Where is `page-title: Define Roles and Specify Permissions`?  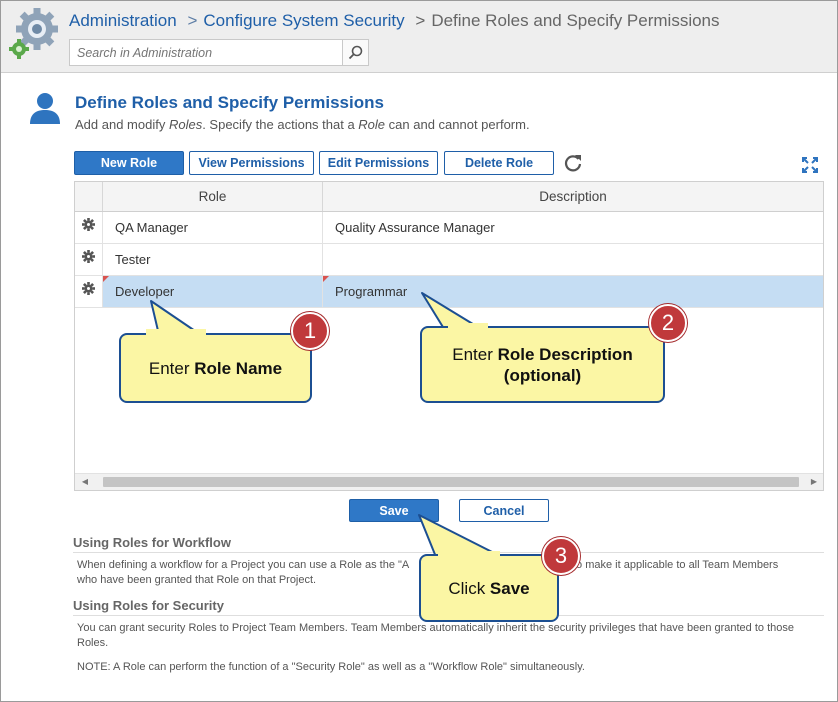 page-title: Define Roles and Specify Permissions is located at coordinates (229, 102).